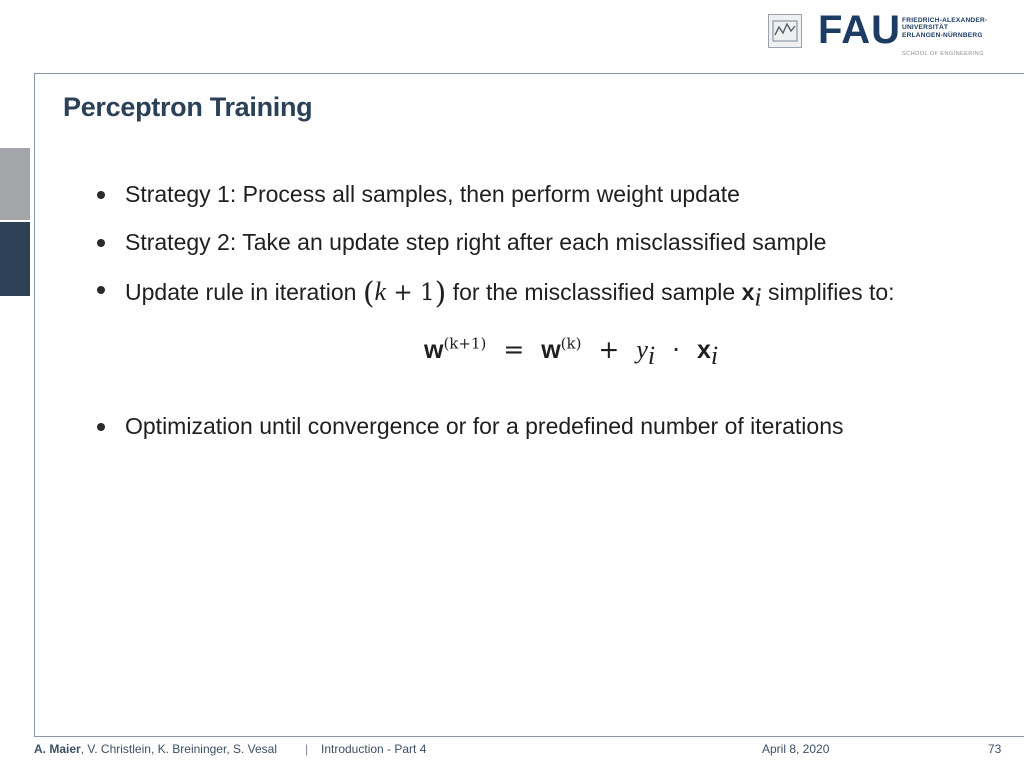  I want to click on fau-logo-wordmark: FAU, so click(859, 30).